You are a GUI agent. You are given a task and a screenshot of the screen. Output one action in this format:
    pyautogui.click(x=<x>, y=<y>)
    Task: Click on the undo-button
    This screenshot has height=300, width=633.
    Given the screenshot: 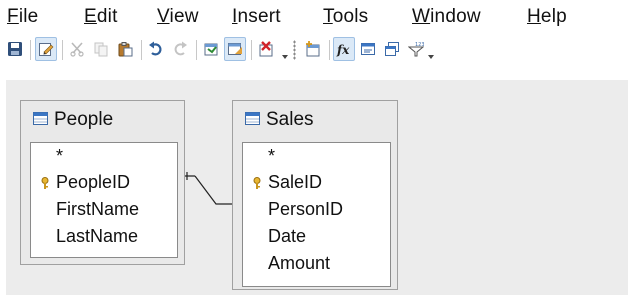 What is the action you would take?
    pyautogui.click(x=156, y=49)
    